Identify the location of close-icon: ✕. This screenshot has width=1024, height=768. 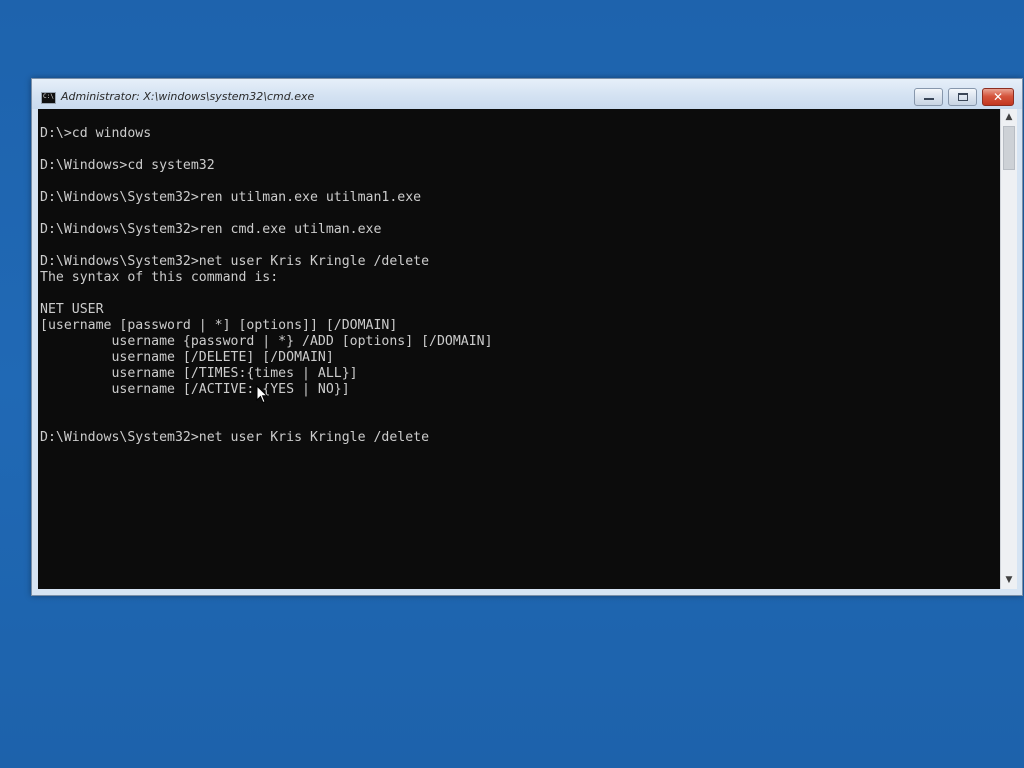
(998, 97).